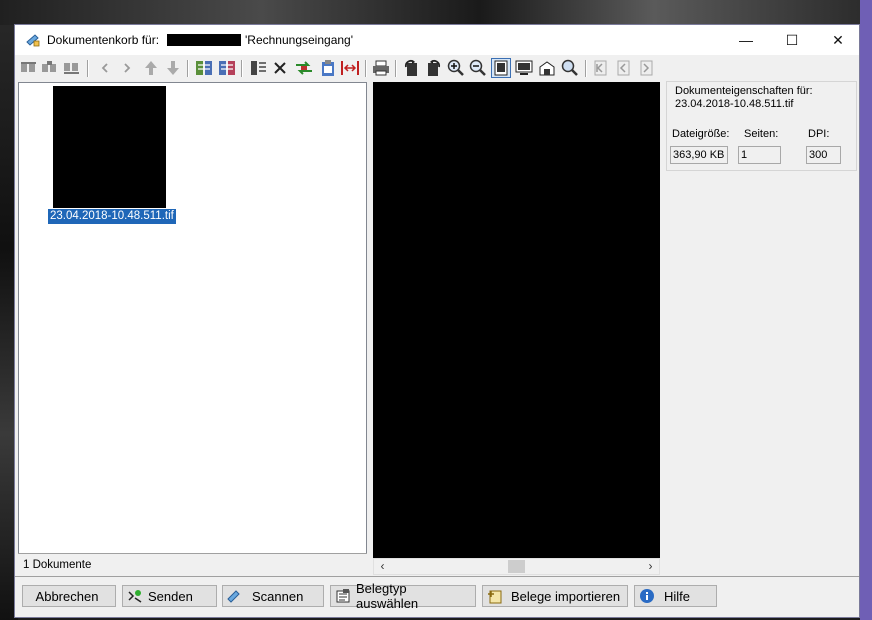 This screenshot has width=872, height=620. What do you see at coordinates (204, 40) in the screenshot?
I see `redacted-name` at bounding box center [204, 40].